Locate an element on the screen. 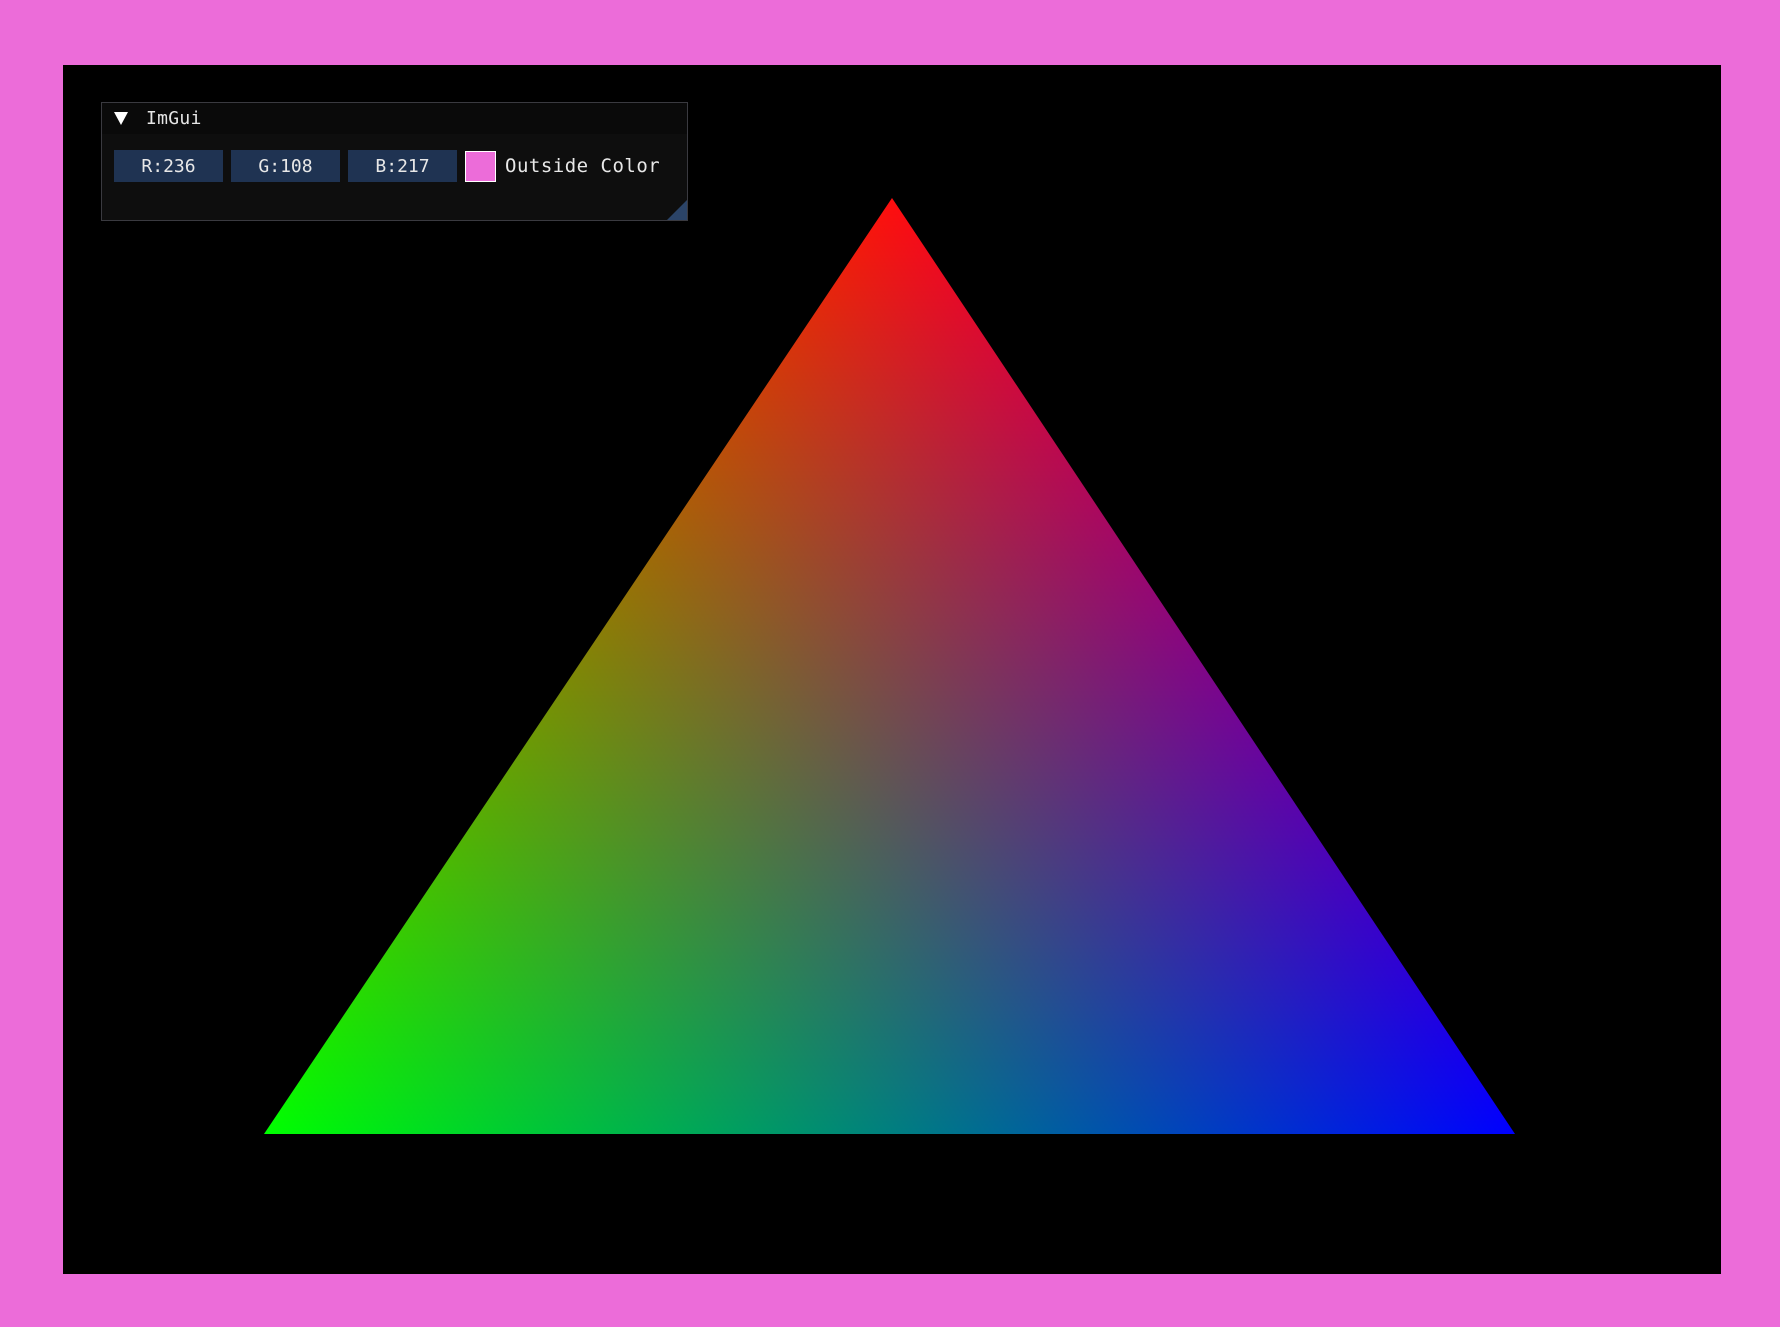  color-controls-row: R:236 G:108 B:217 Outside Color is located at coordinates (387, 166).